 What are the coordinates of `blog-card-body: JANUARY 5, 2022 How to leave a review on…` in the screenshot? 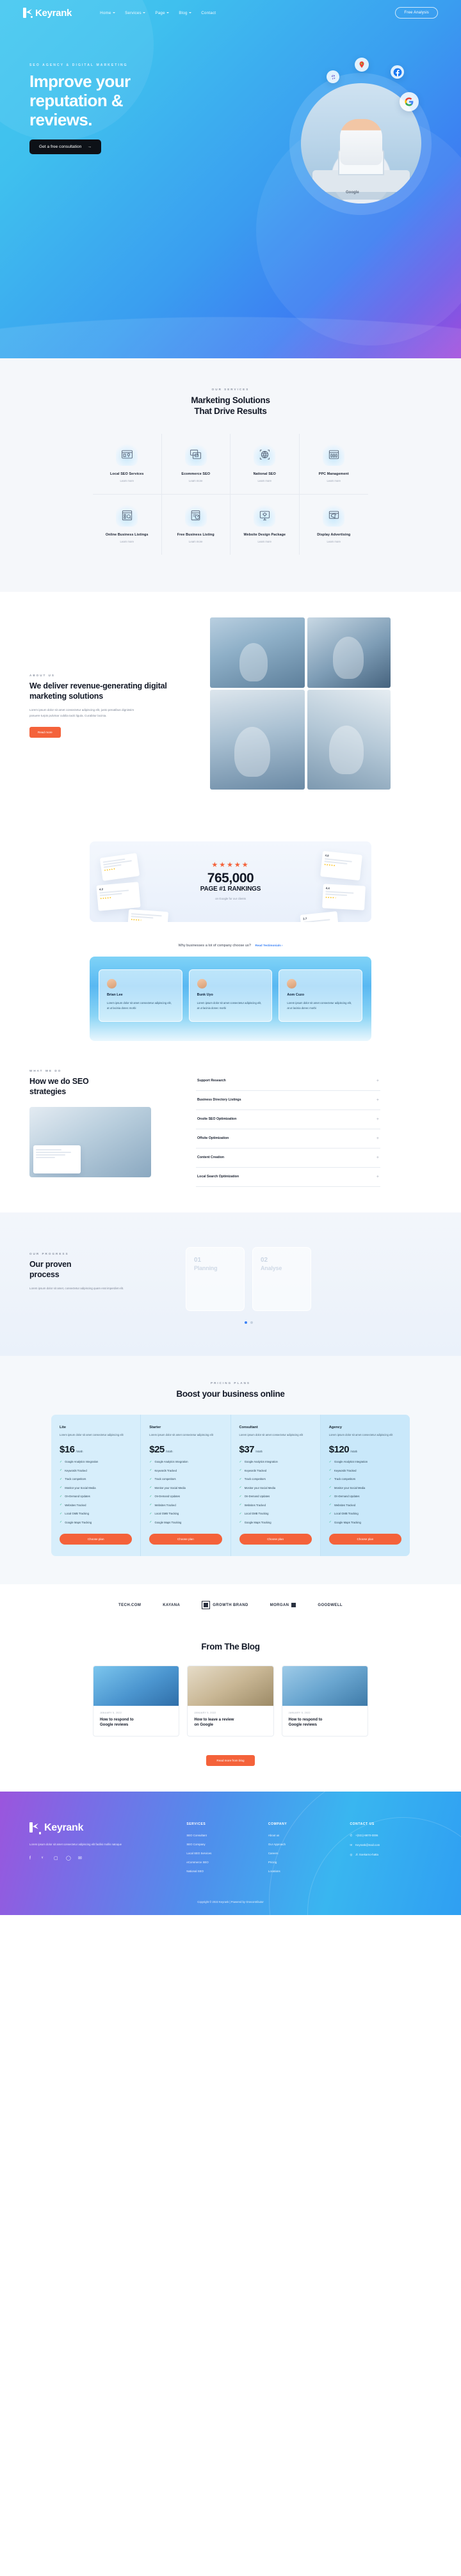 It's located at (230, 1721).